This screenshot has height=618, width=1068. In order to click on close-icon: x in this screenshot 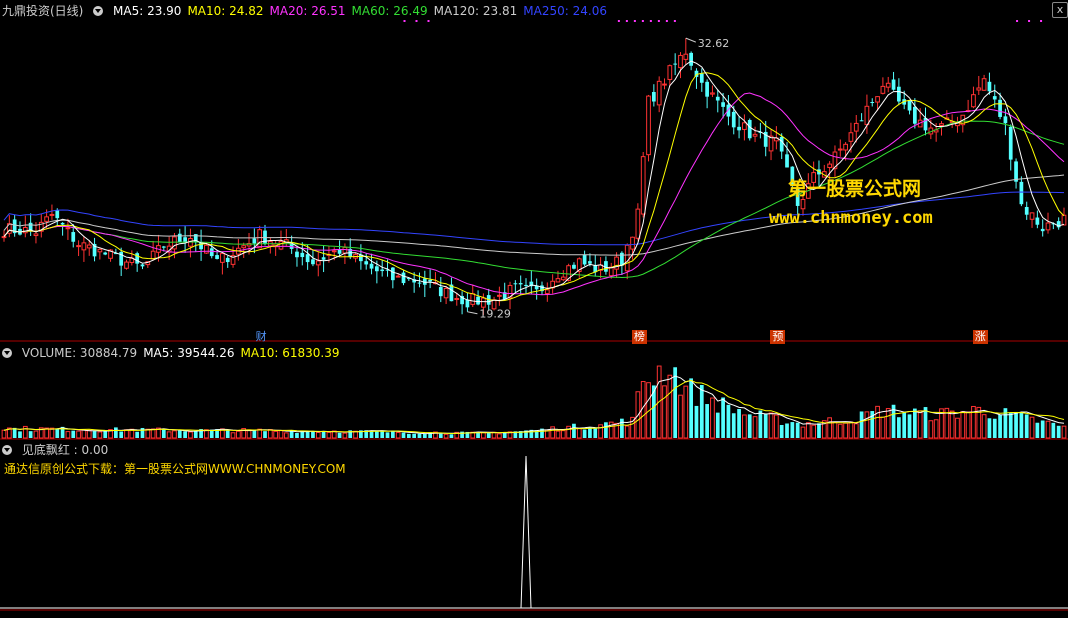, I will do `click(1060, 10)`.